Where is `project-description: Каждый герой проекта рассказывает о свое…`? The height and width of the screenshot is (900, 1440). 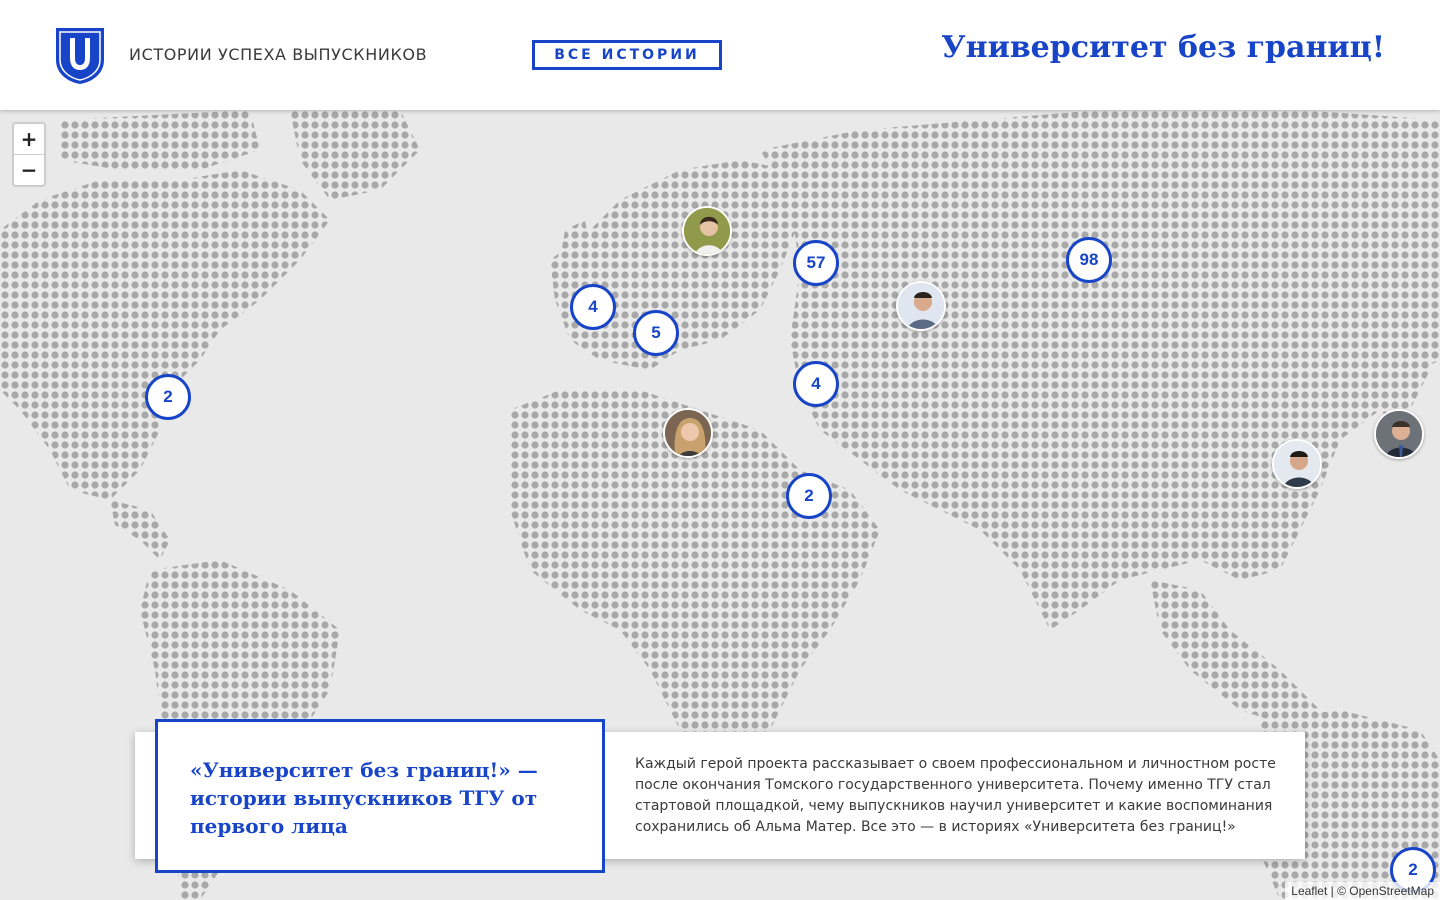 project-description: Каждый герой проекта рассказывает о свое… is located at coordinates (955, 795).